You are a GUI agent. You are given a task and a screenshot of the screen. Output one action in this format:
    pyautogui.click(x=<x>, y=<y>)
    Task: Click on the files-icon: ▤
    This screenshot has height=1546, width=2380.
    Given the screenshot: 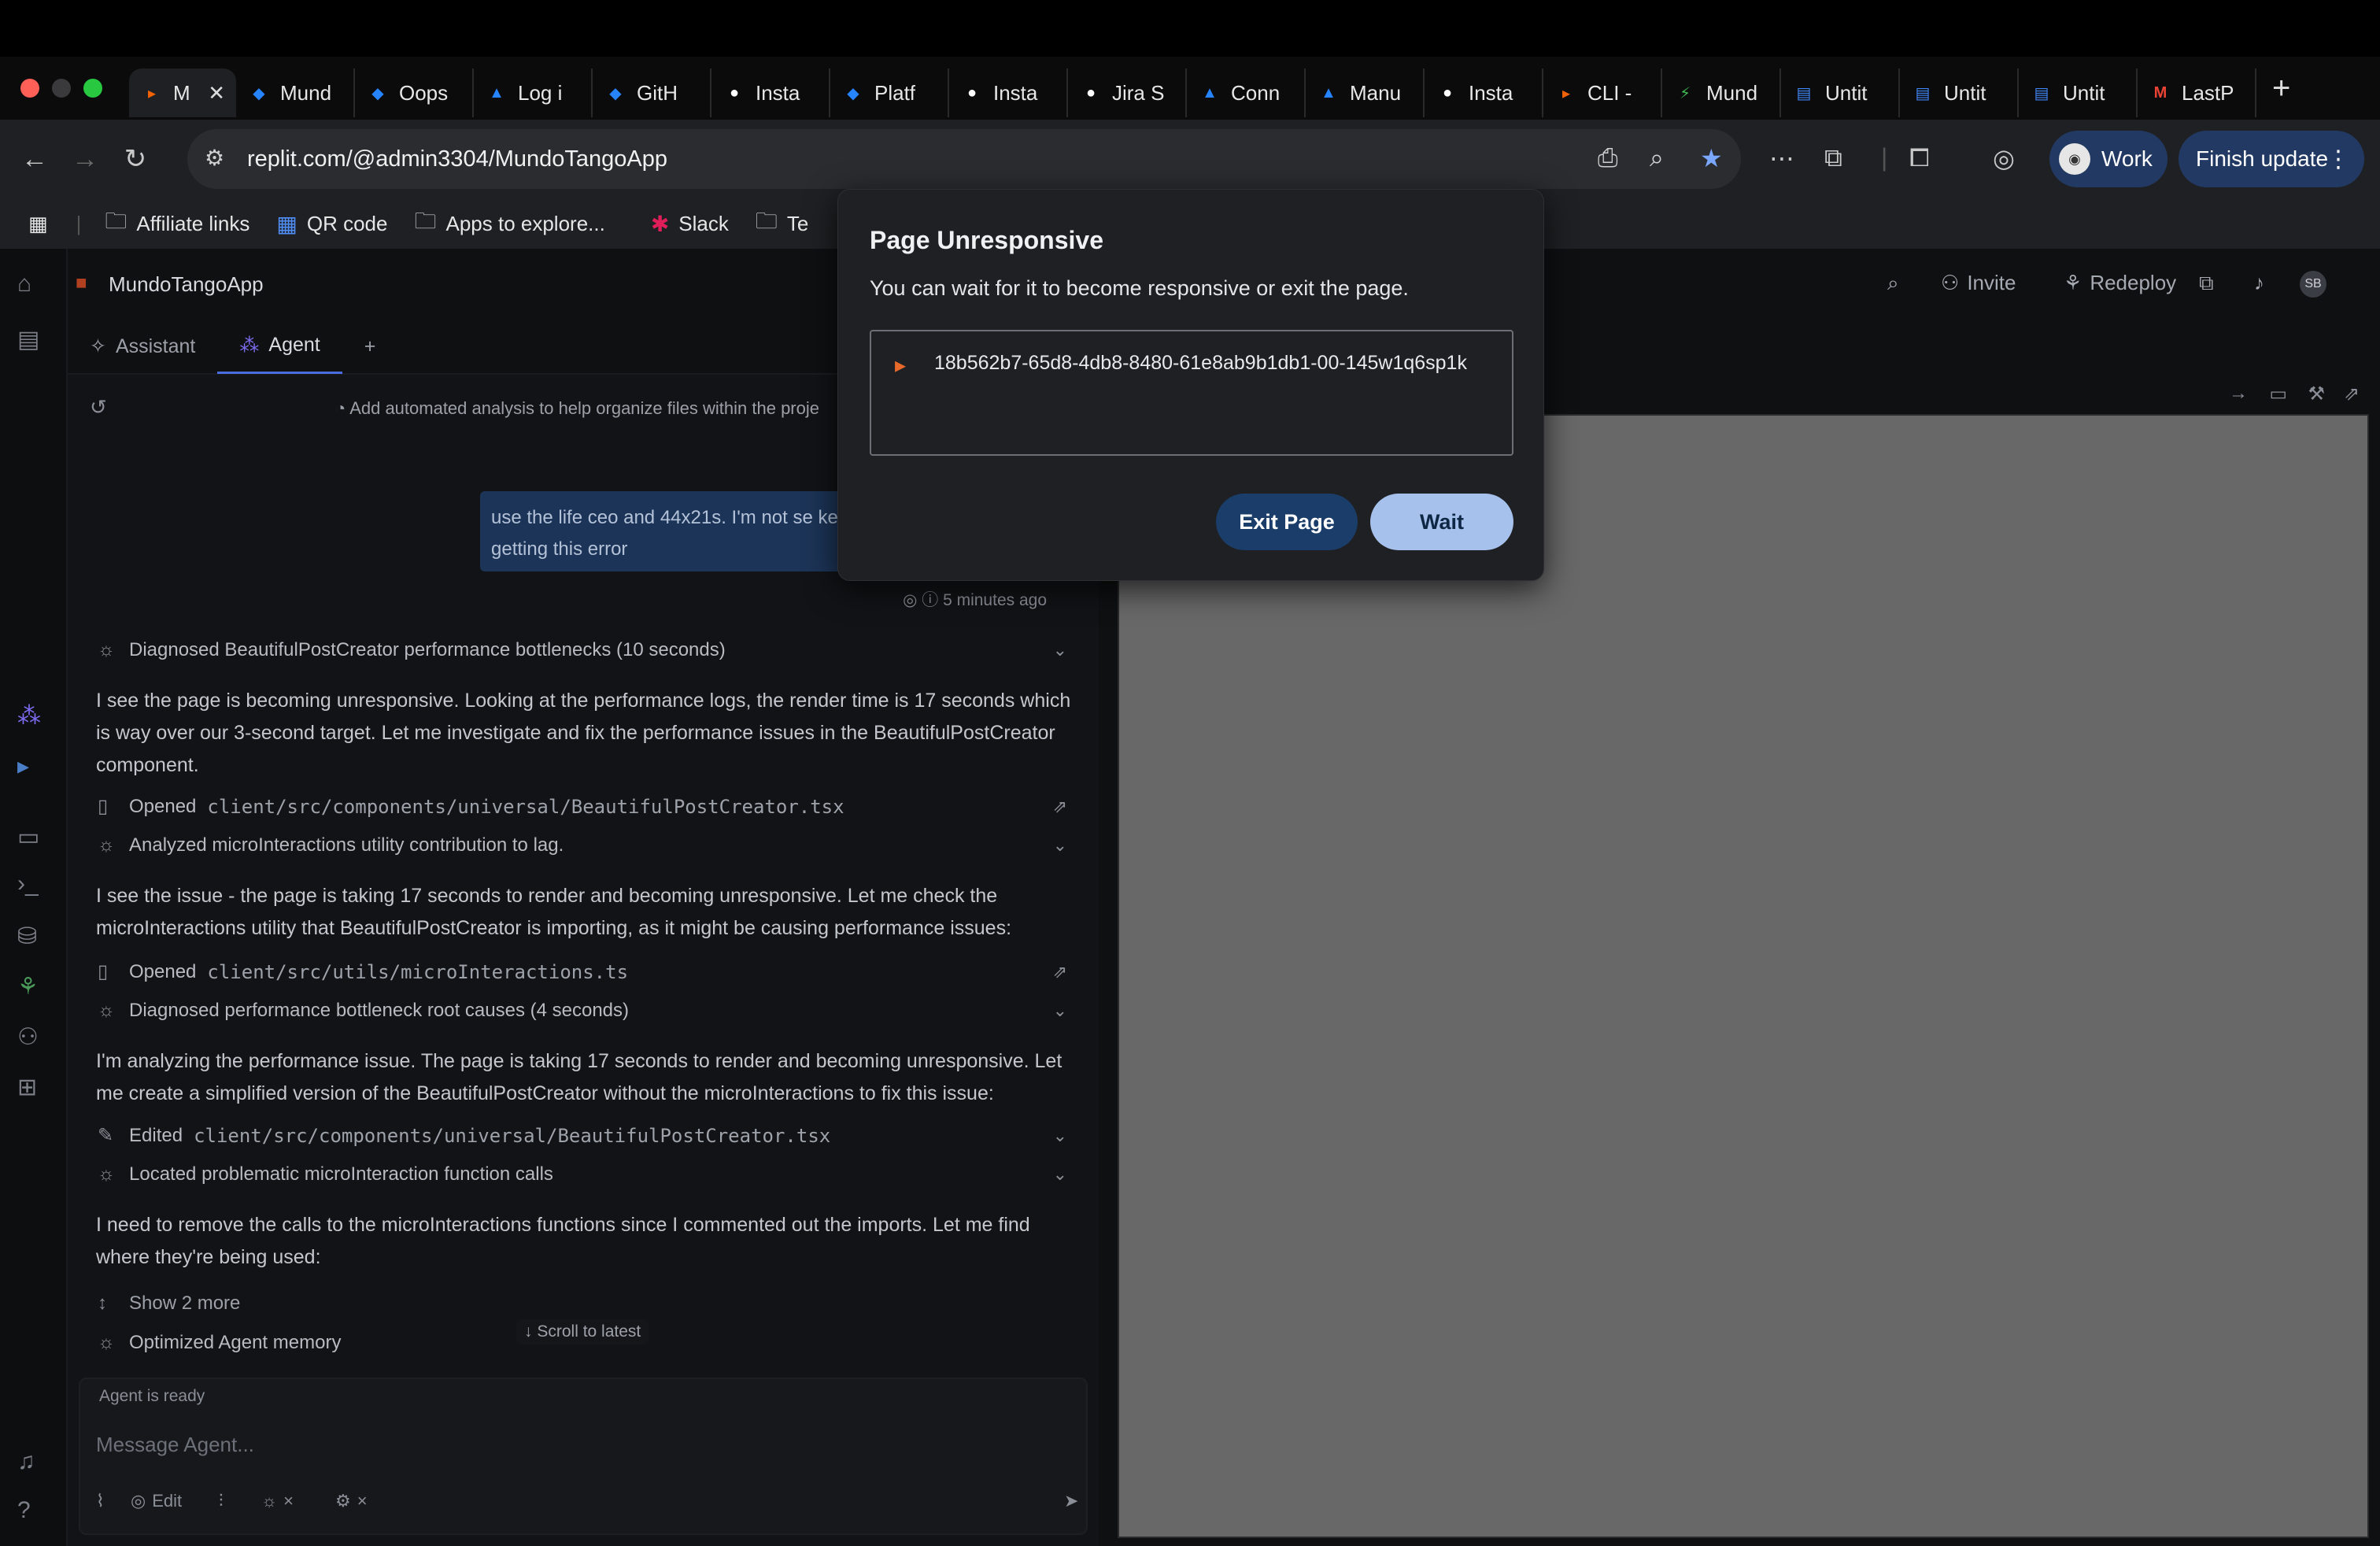 What is the action you would take?
    pyautogui.click(x=28, y=339)
    